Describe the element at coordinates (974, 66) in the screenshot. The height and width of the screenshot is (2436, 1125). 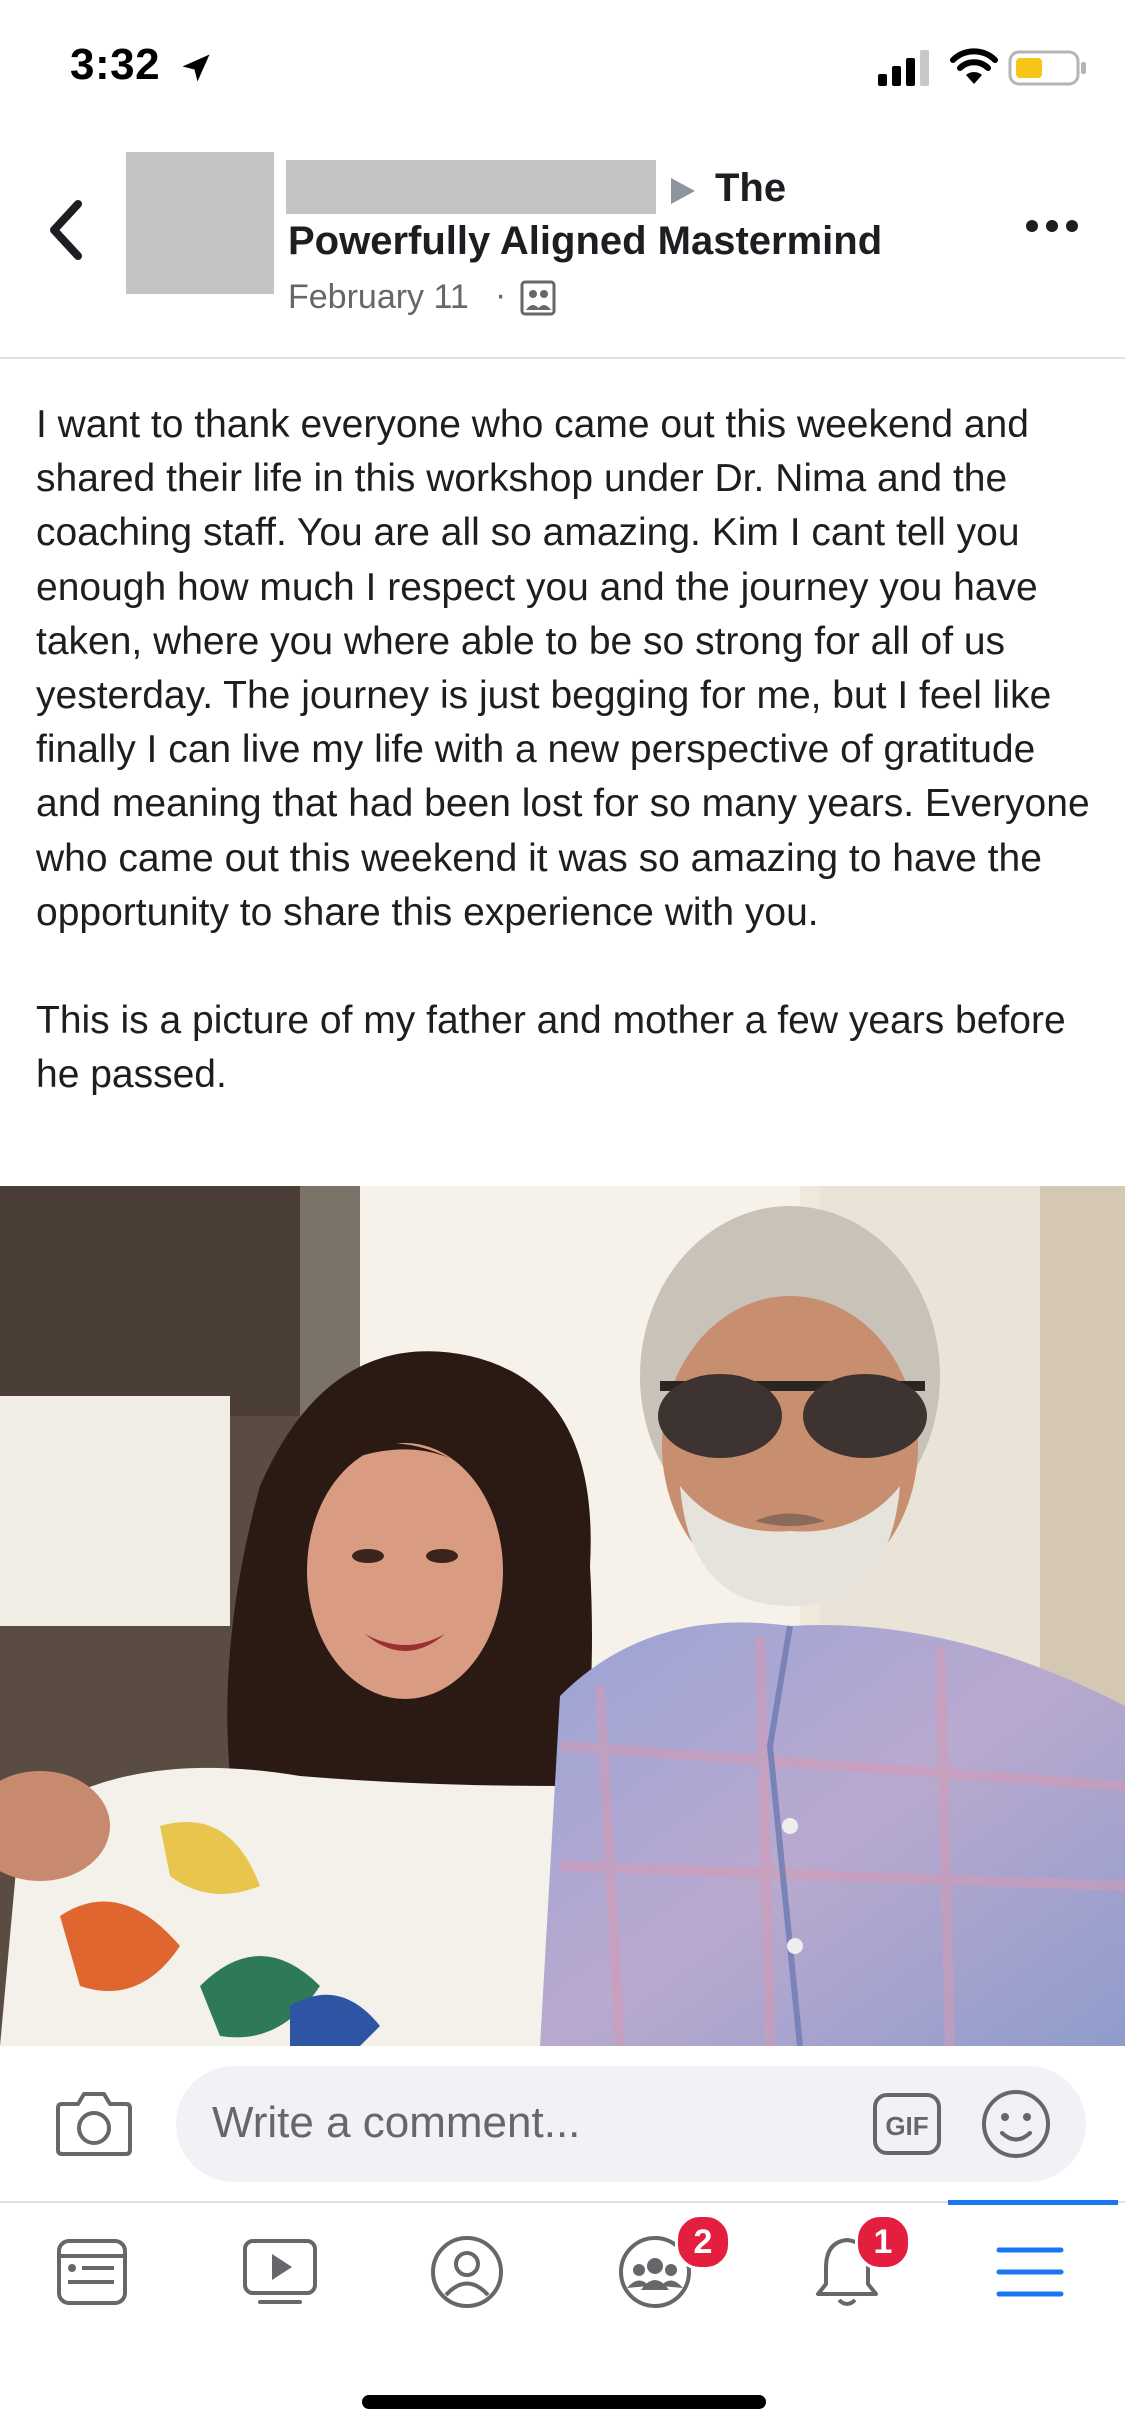
I see `wifi-icon` at that location.